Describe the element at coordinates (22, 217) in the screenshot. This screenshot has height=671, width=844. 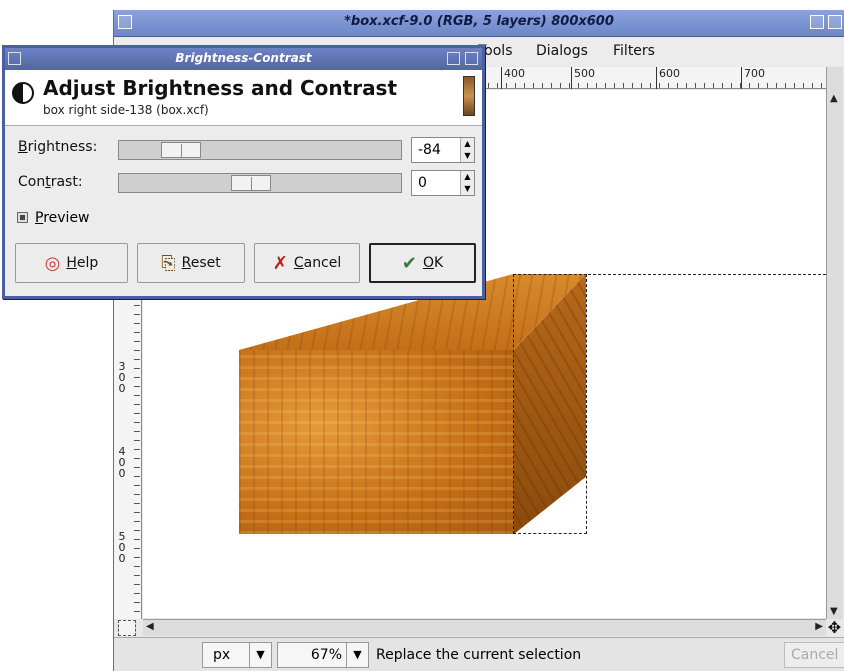
I see `checkbox-checked-icon` at that location.